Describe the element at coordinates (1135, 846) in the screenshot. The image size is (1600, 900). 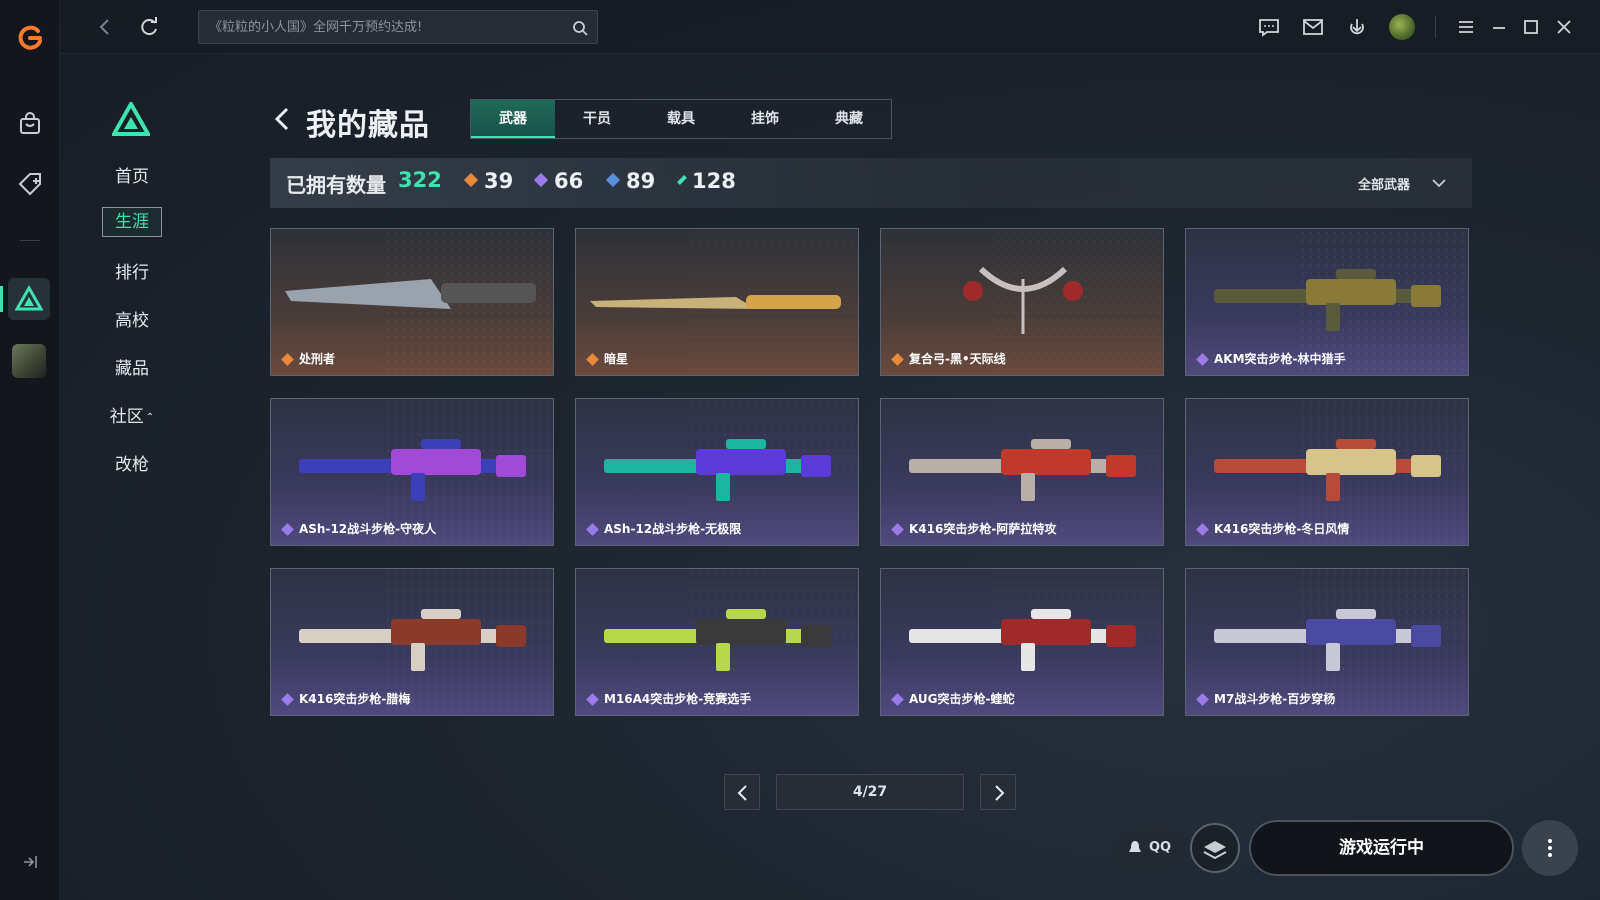
I see `qq-penguin-icon` at that location.